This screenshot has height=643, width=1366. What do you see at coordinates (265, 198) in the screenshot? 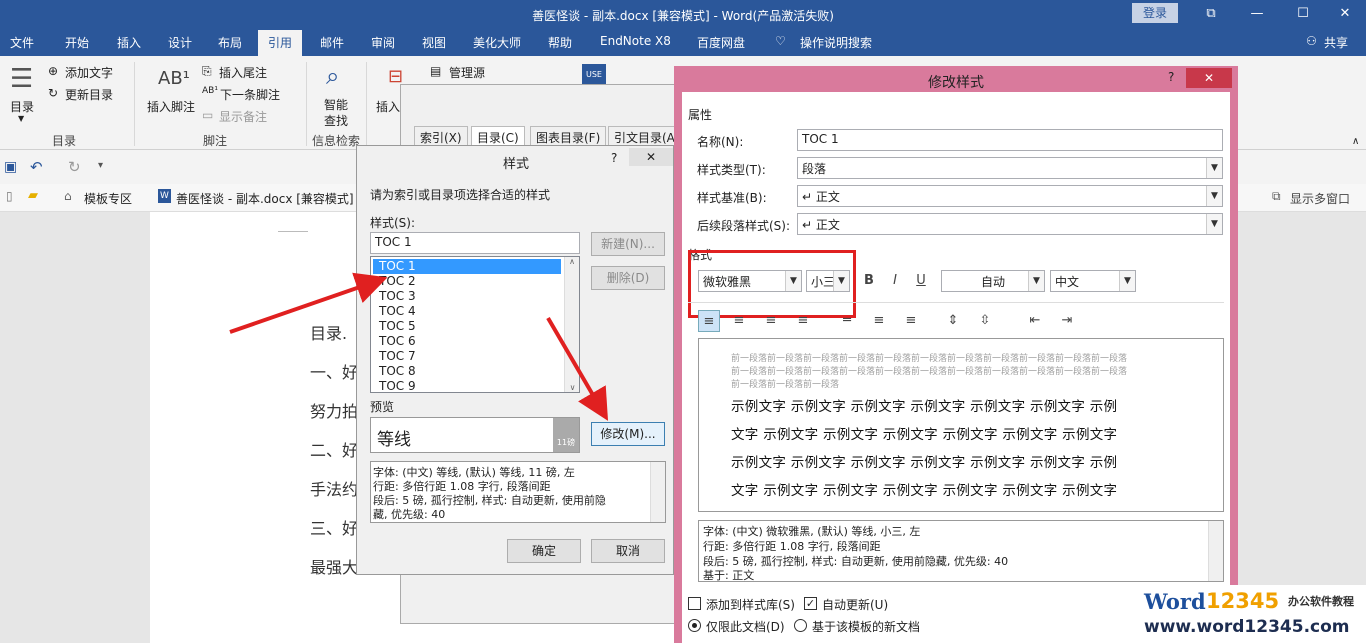
I see `document-tab: 善医怪谈 - 副本.docx [兼容模式]` at bounding box center [265, 198].